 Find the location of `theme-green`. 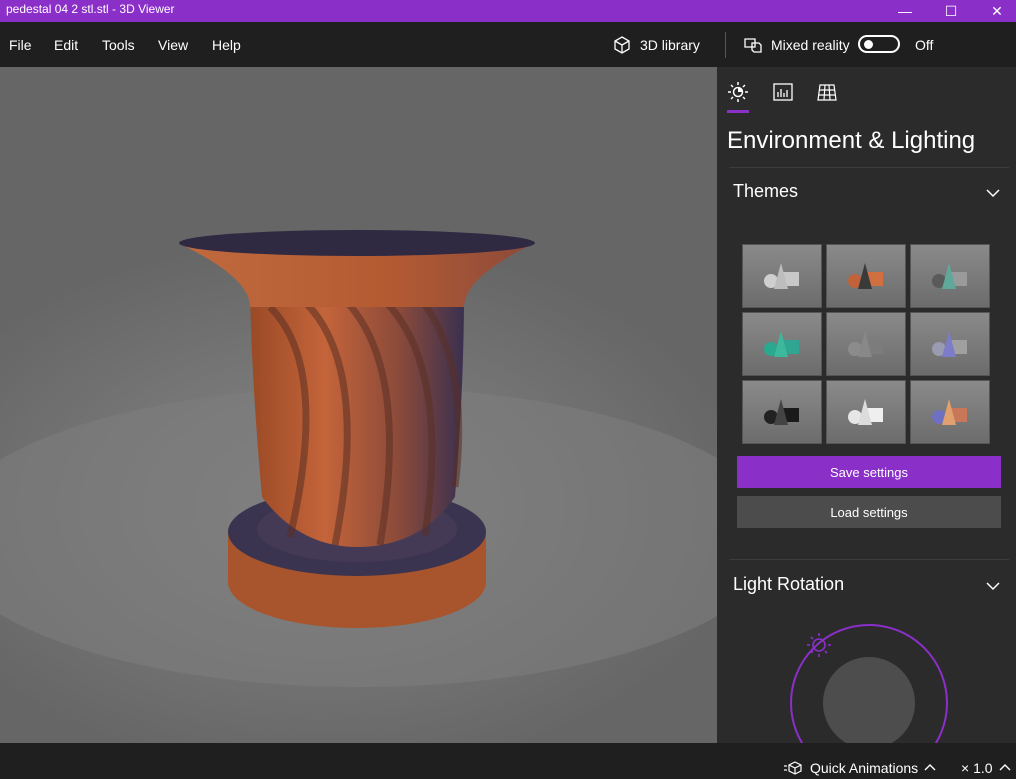

theme-green is located at coordinates (782, 344).